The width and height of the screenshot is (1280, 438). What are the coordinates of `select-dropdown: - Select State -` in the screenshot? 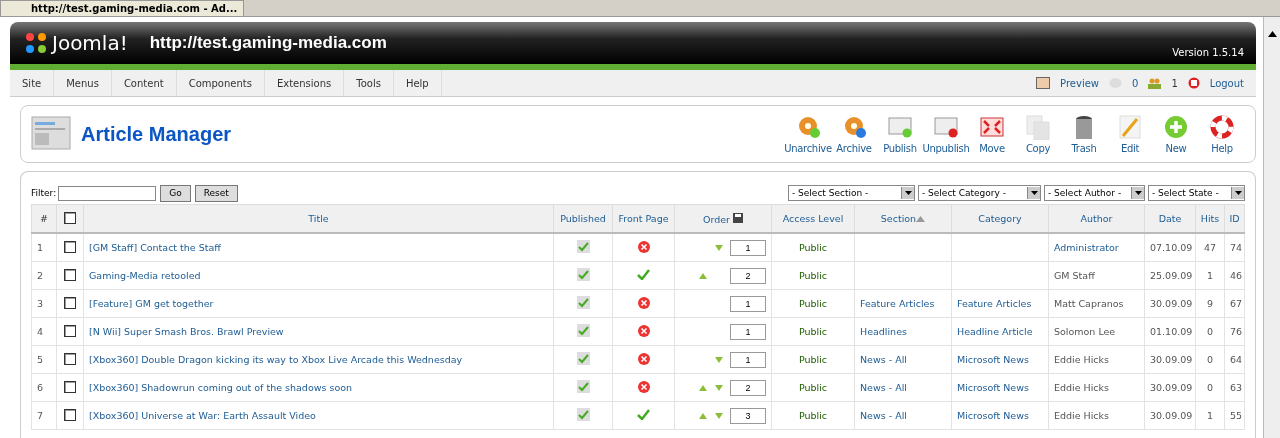 It's located at (1196, 193).